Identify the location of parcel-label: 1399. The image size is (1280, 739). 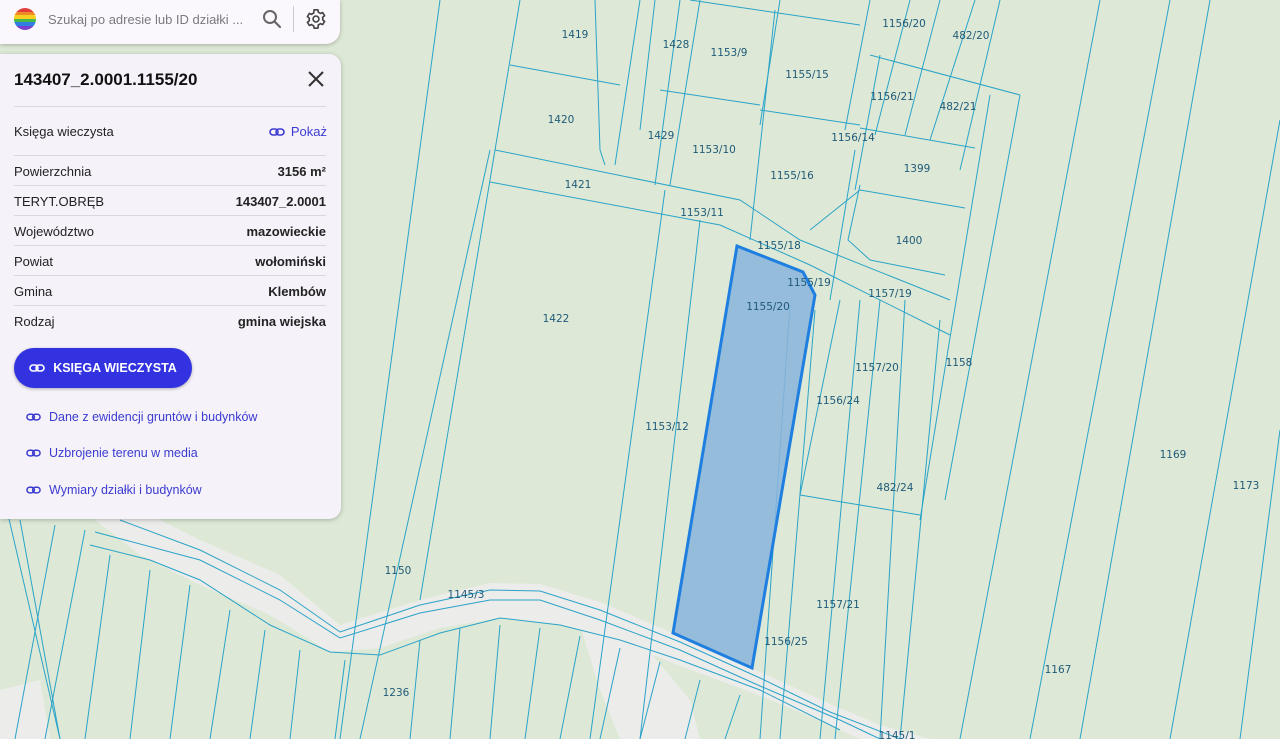
(917, 169).